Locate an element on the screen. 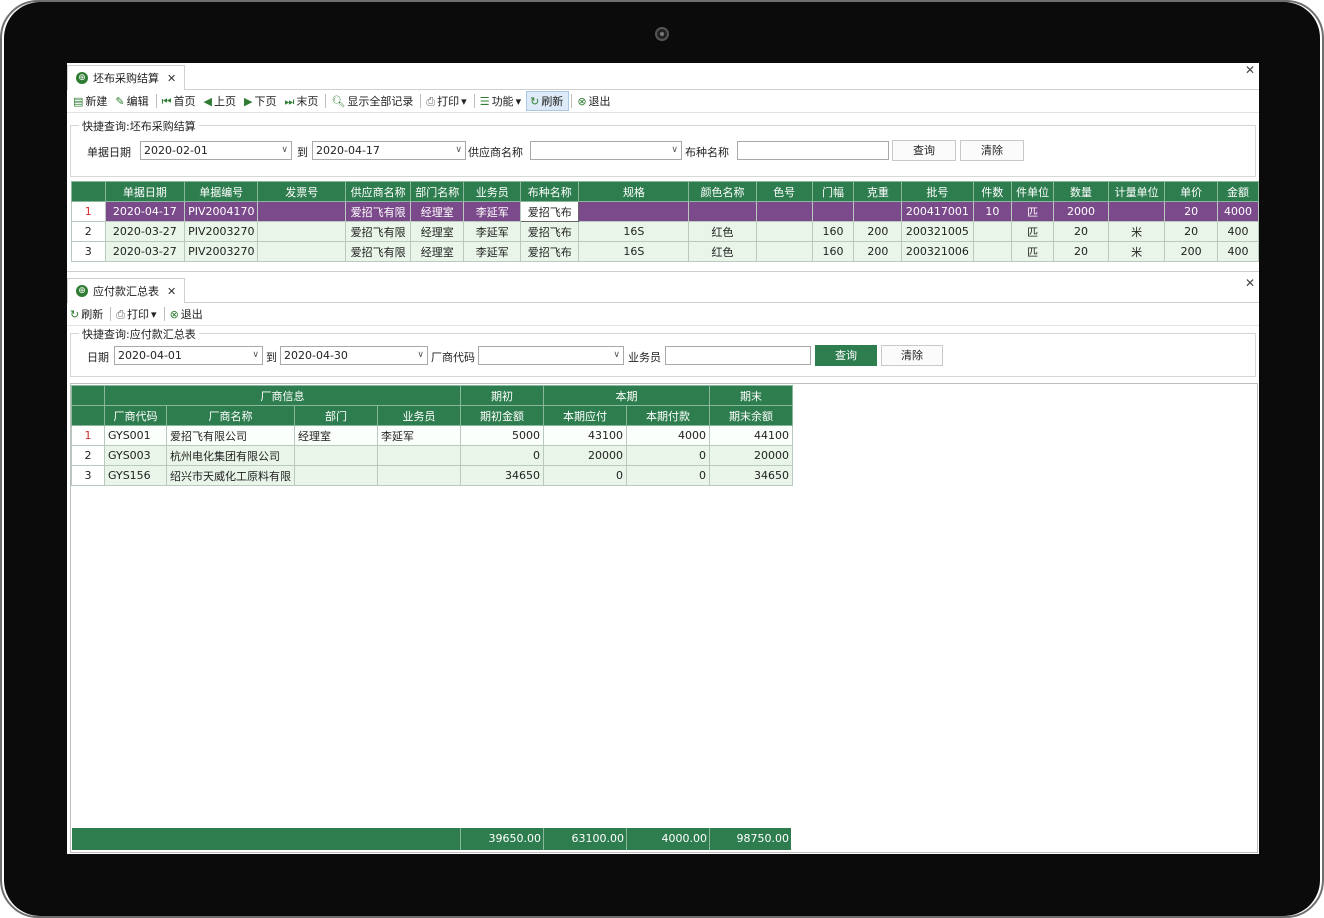 The width and height of the screenshot is (1324, 918). column-header: 单据日期 is located at coordinates (145, 191).